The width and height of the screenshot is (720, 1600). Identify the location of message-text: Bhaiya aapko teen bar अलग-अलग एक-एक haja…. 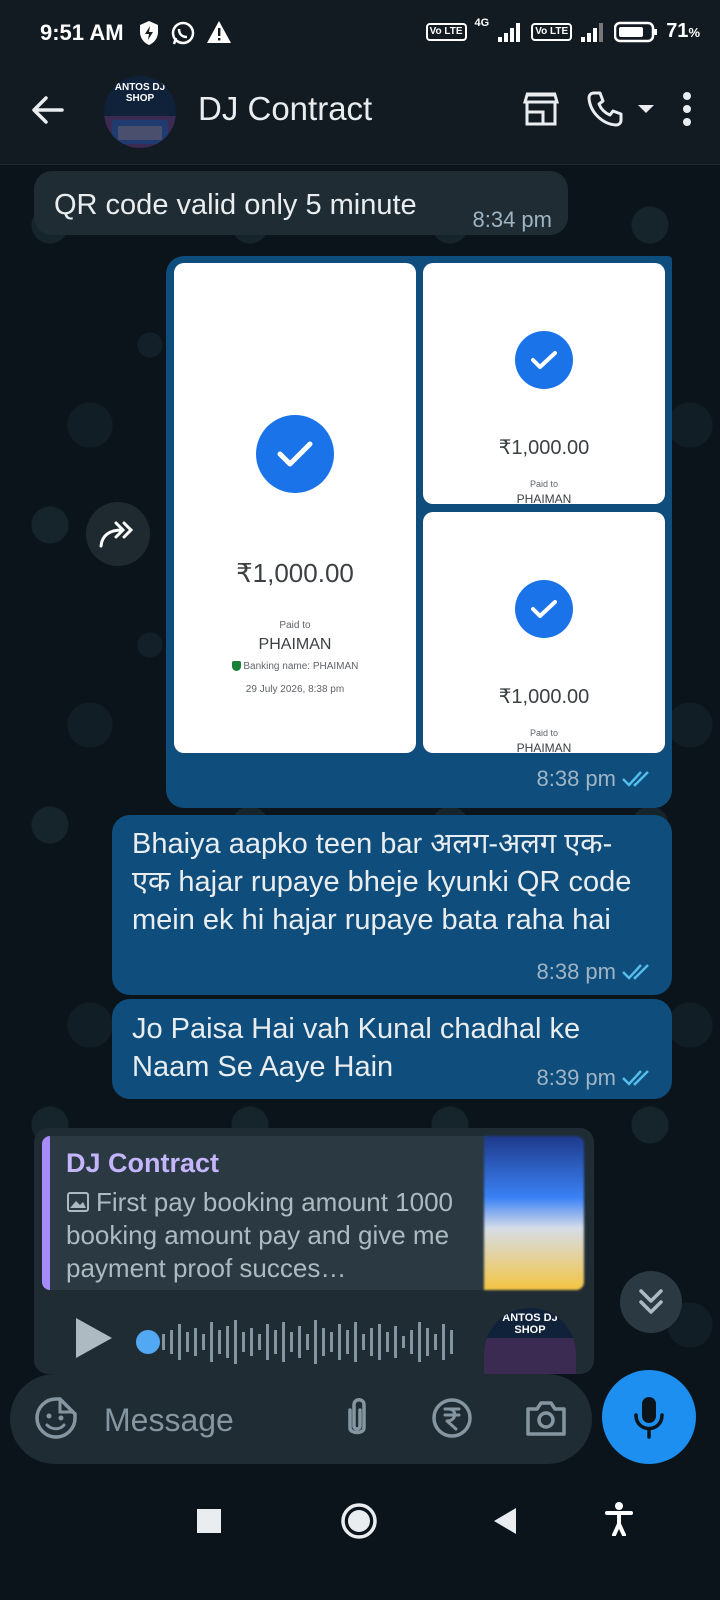
(382, 882).